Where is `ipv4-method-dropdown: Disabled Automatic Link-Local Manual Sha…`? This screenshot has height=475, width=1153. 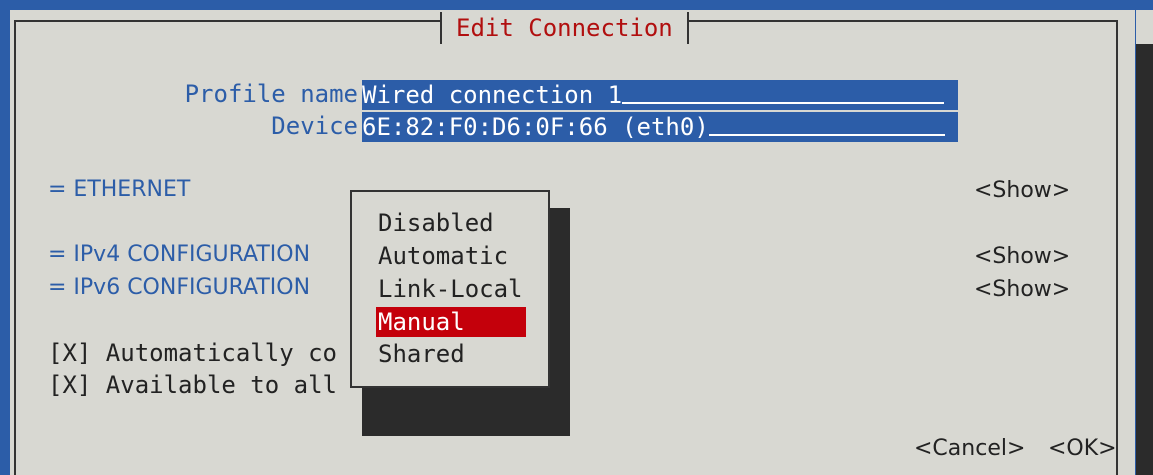 ipv4-method-dropdown: Disabled Automatic Link-Local Manual Sha… is located at coordinates (450, 289).